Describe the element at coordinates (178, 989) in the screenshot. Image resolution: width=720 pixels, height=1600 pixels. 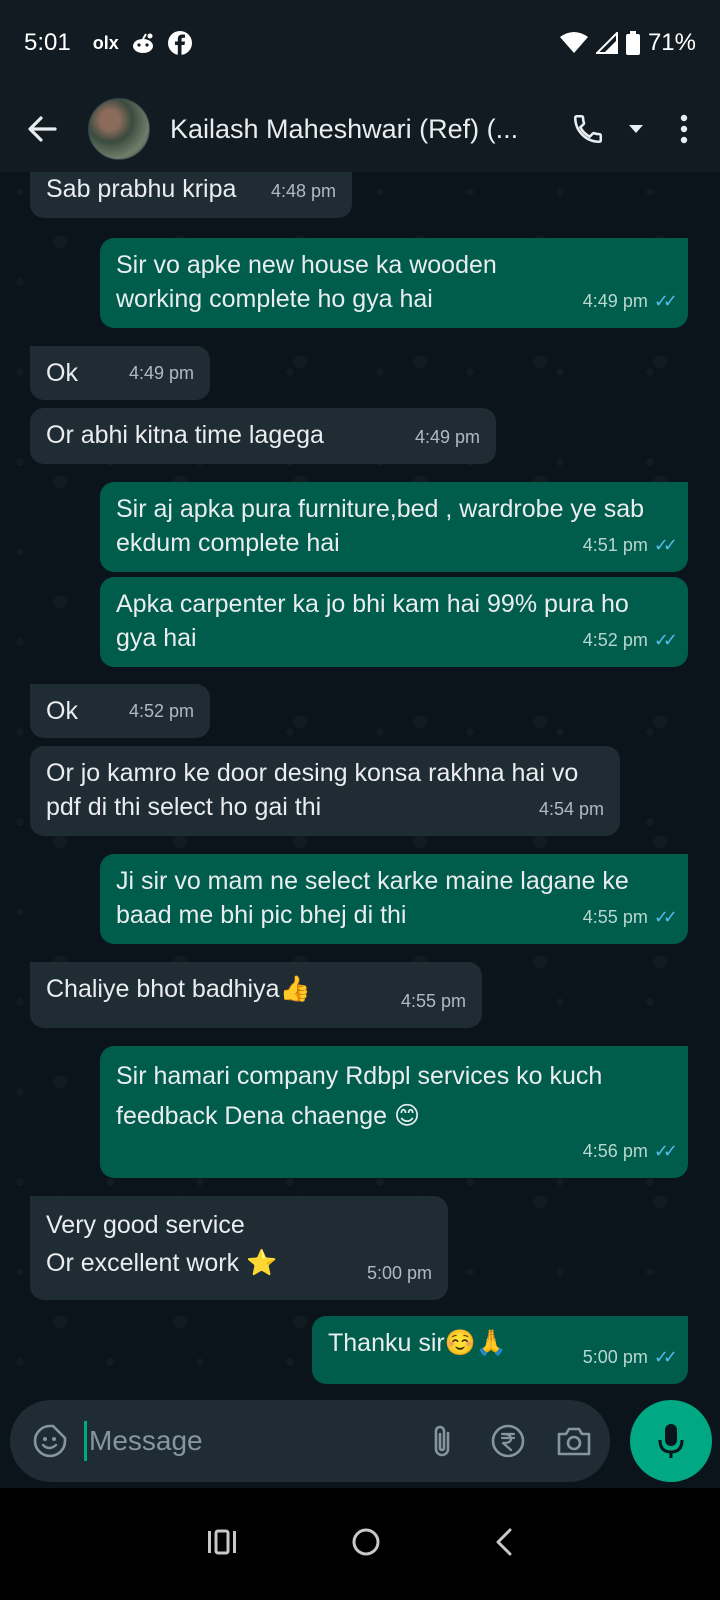
I see `message-text: Chaliye bhot badhiya👍` at that location.